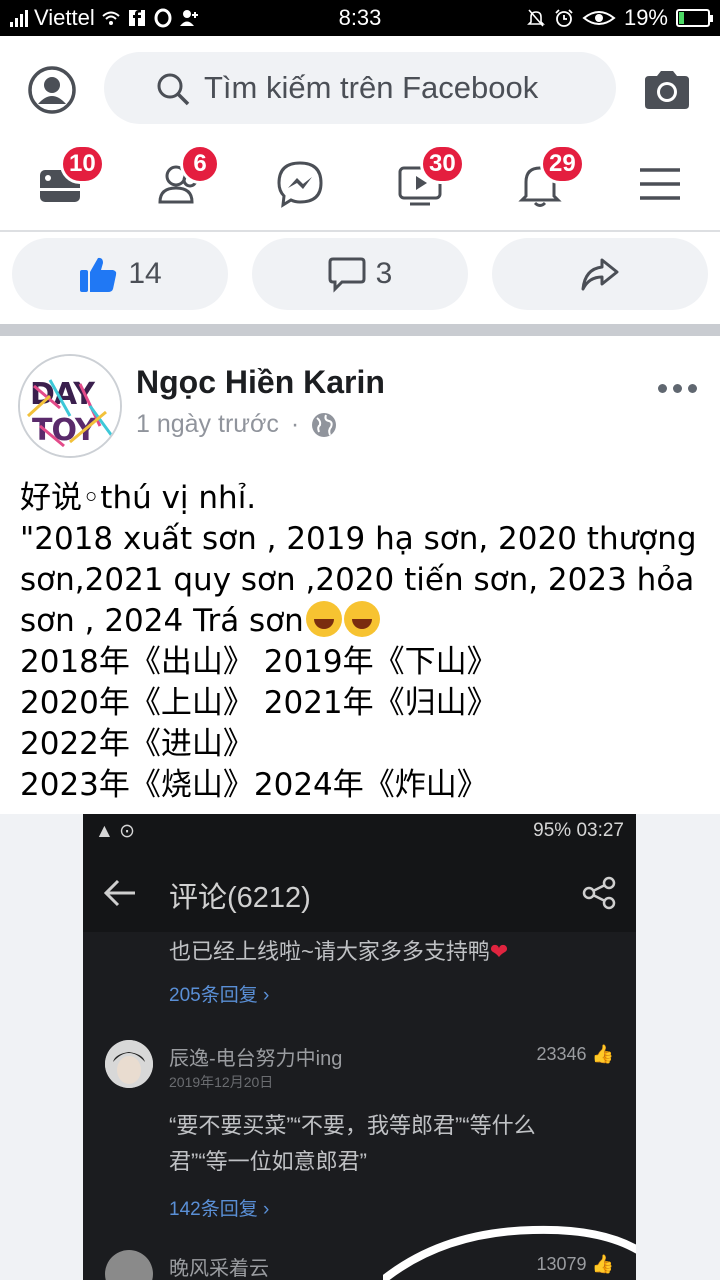 The width and height of the screenshot is (720, 1280). I want to click on messenger-icon, so click(300, 184).